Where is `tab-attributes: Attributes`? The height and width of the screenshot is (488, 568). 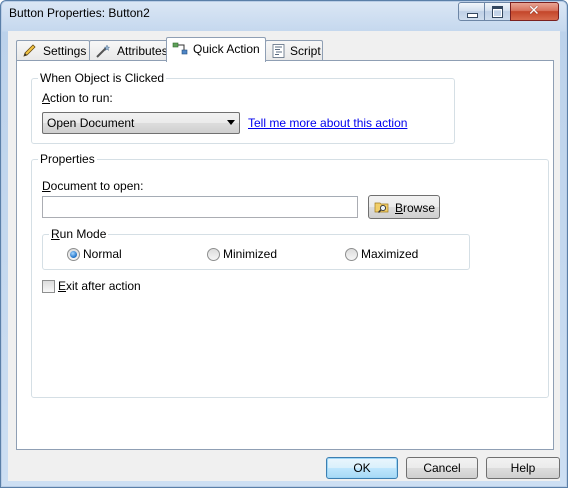
tab-attributes: Attributes is located at coordinates (132, 50).